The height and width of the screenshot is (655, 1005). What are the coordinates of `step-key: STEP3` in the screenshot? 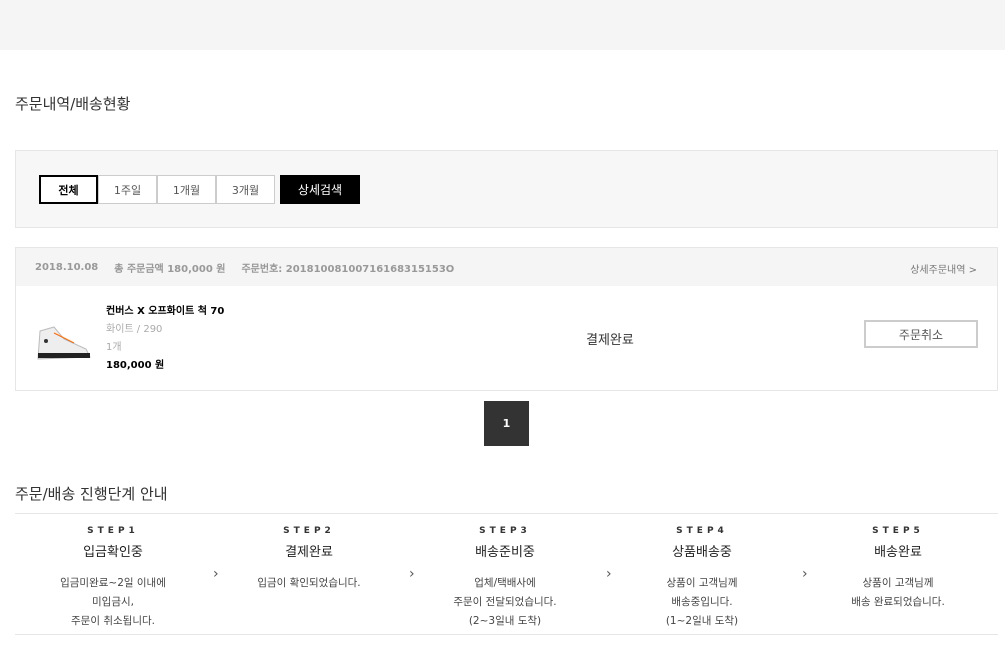 It's located at (505, 531).